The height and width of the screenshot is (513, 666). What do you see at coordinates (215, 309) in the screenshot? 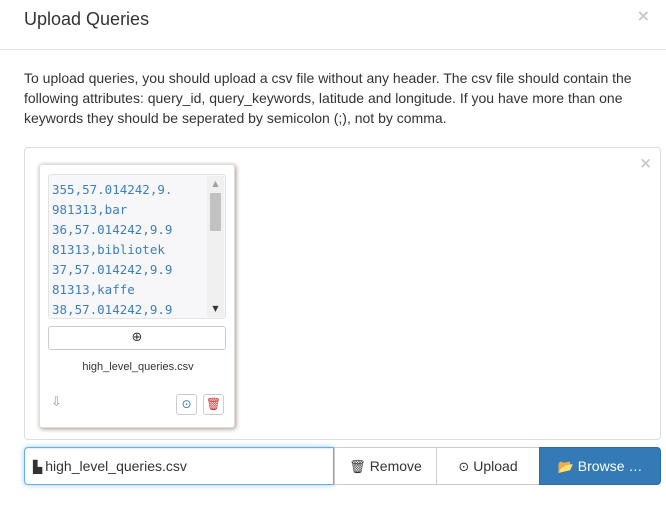
I see `scroll-down-icon: ▼` at bounding box center [215, 309].